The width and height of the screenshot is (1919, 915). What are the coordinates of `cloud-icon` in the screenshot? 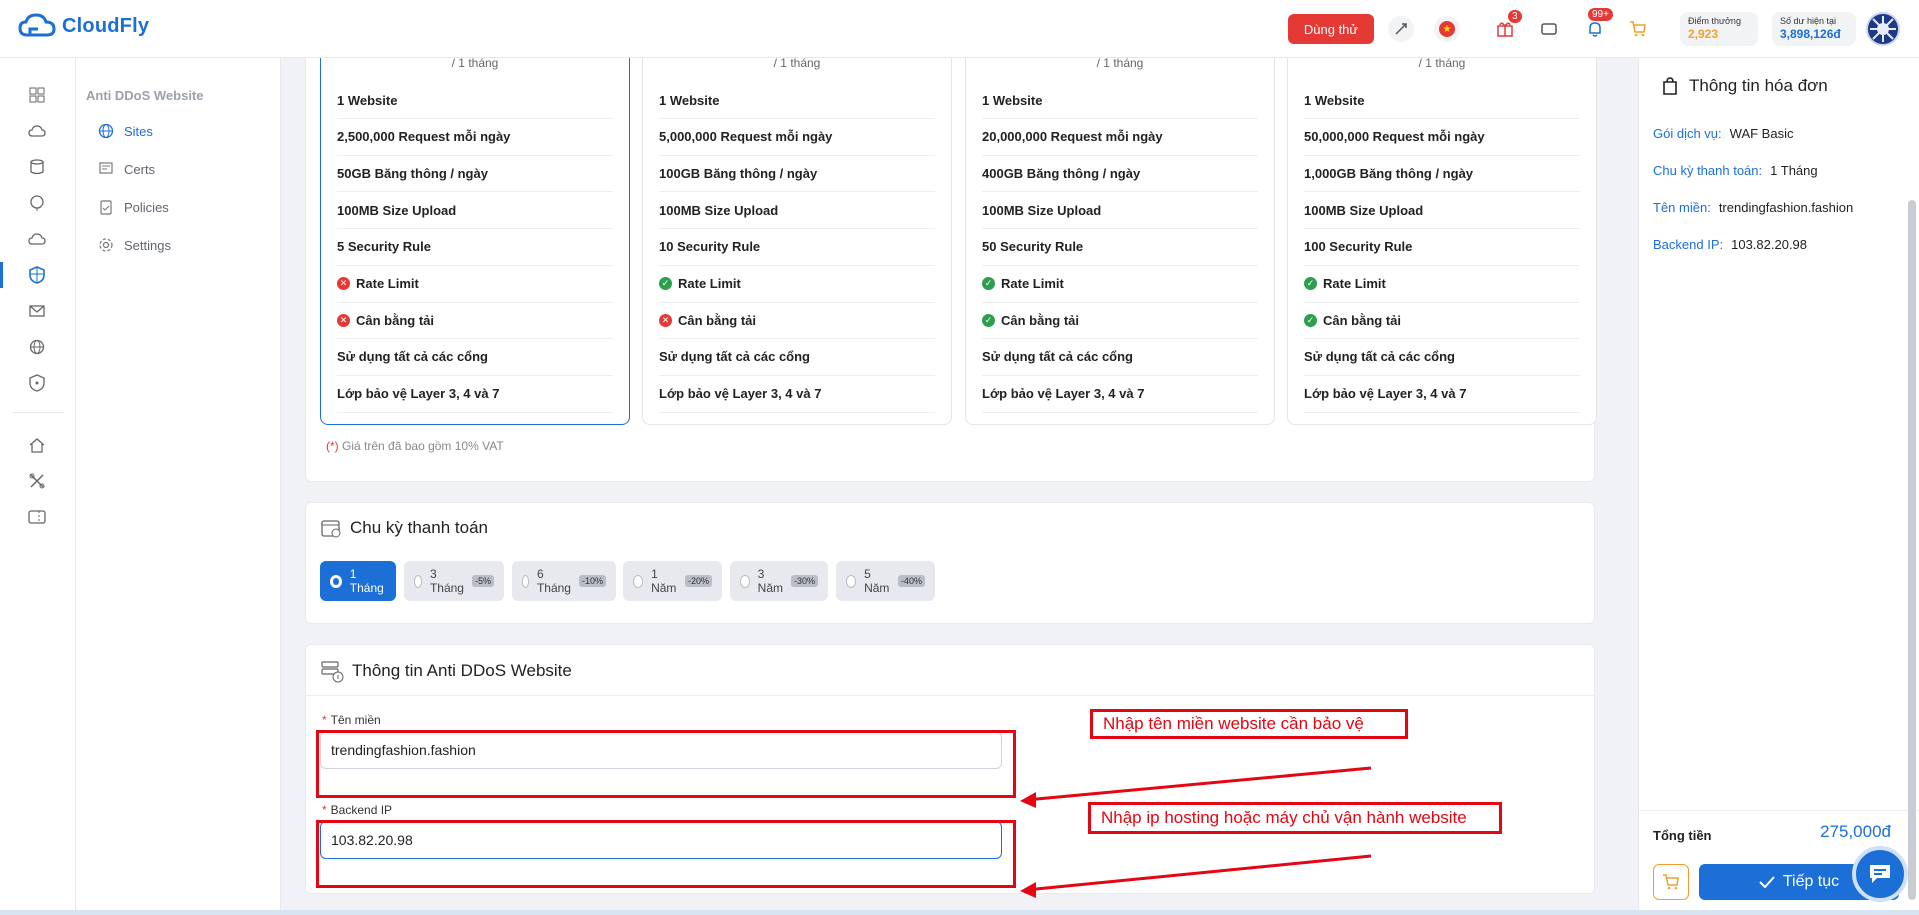 It's located at (37, 239).